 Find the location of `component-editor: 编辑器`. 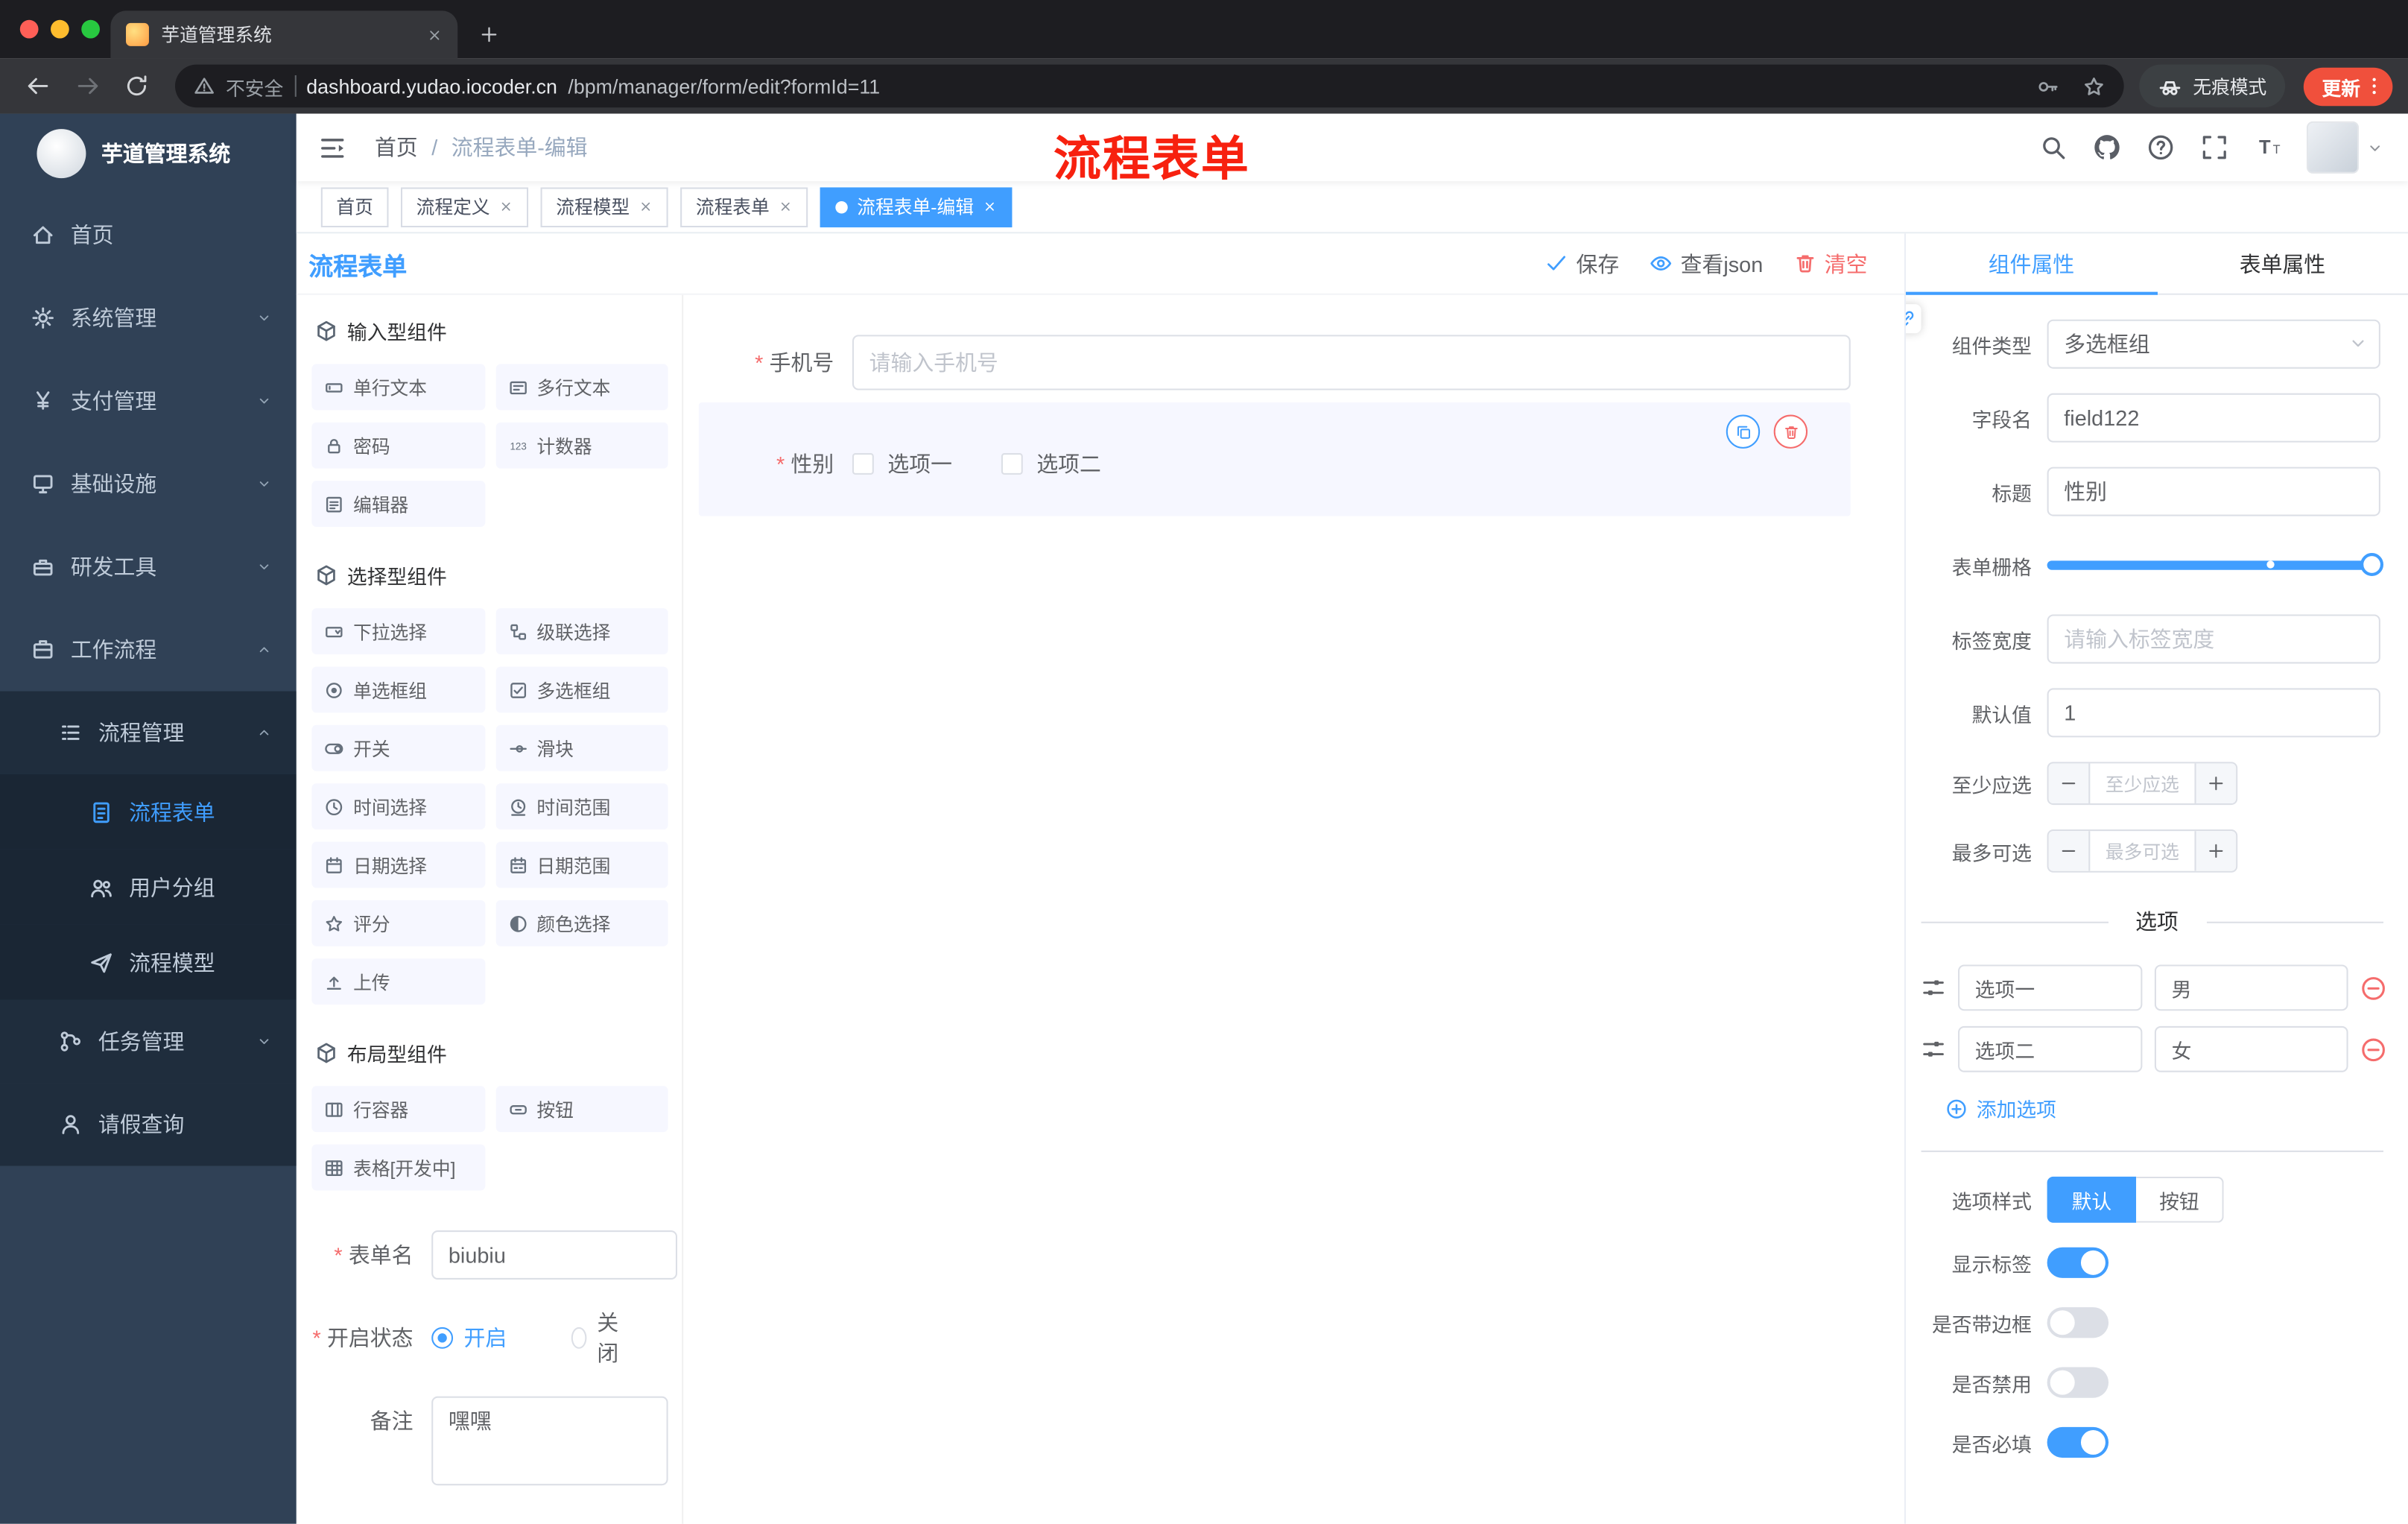

component-editor: 编辑器 is located at coordinates (398, 504).